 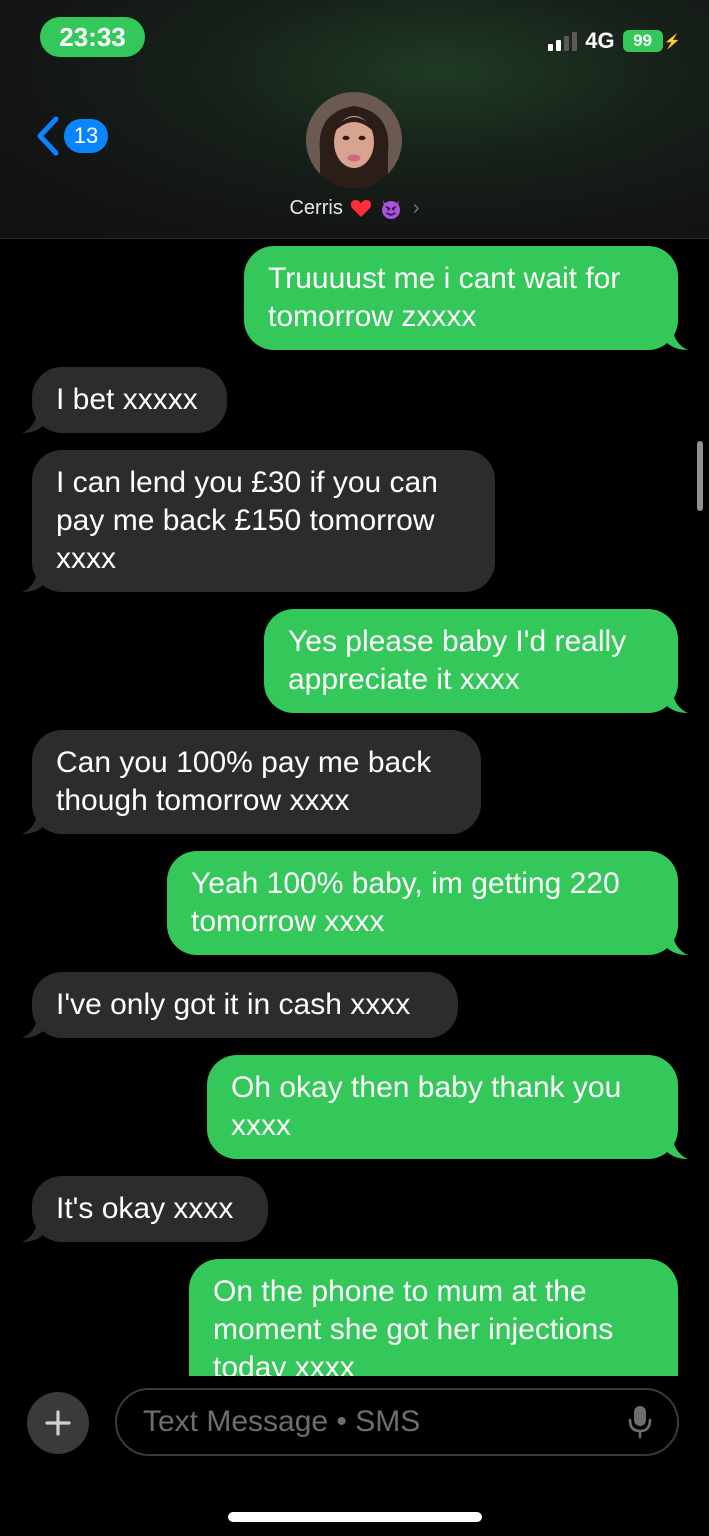 What do you see at coordinates (700, 476) in the screenshot?
I see `scroll-indicator` at bounding box center [700, 476].